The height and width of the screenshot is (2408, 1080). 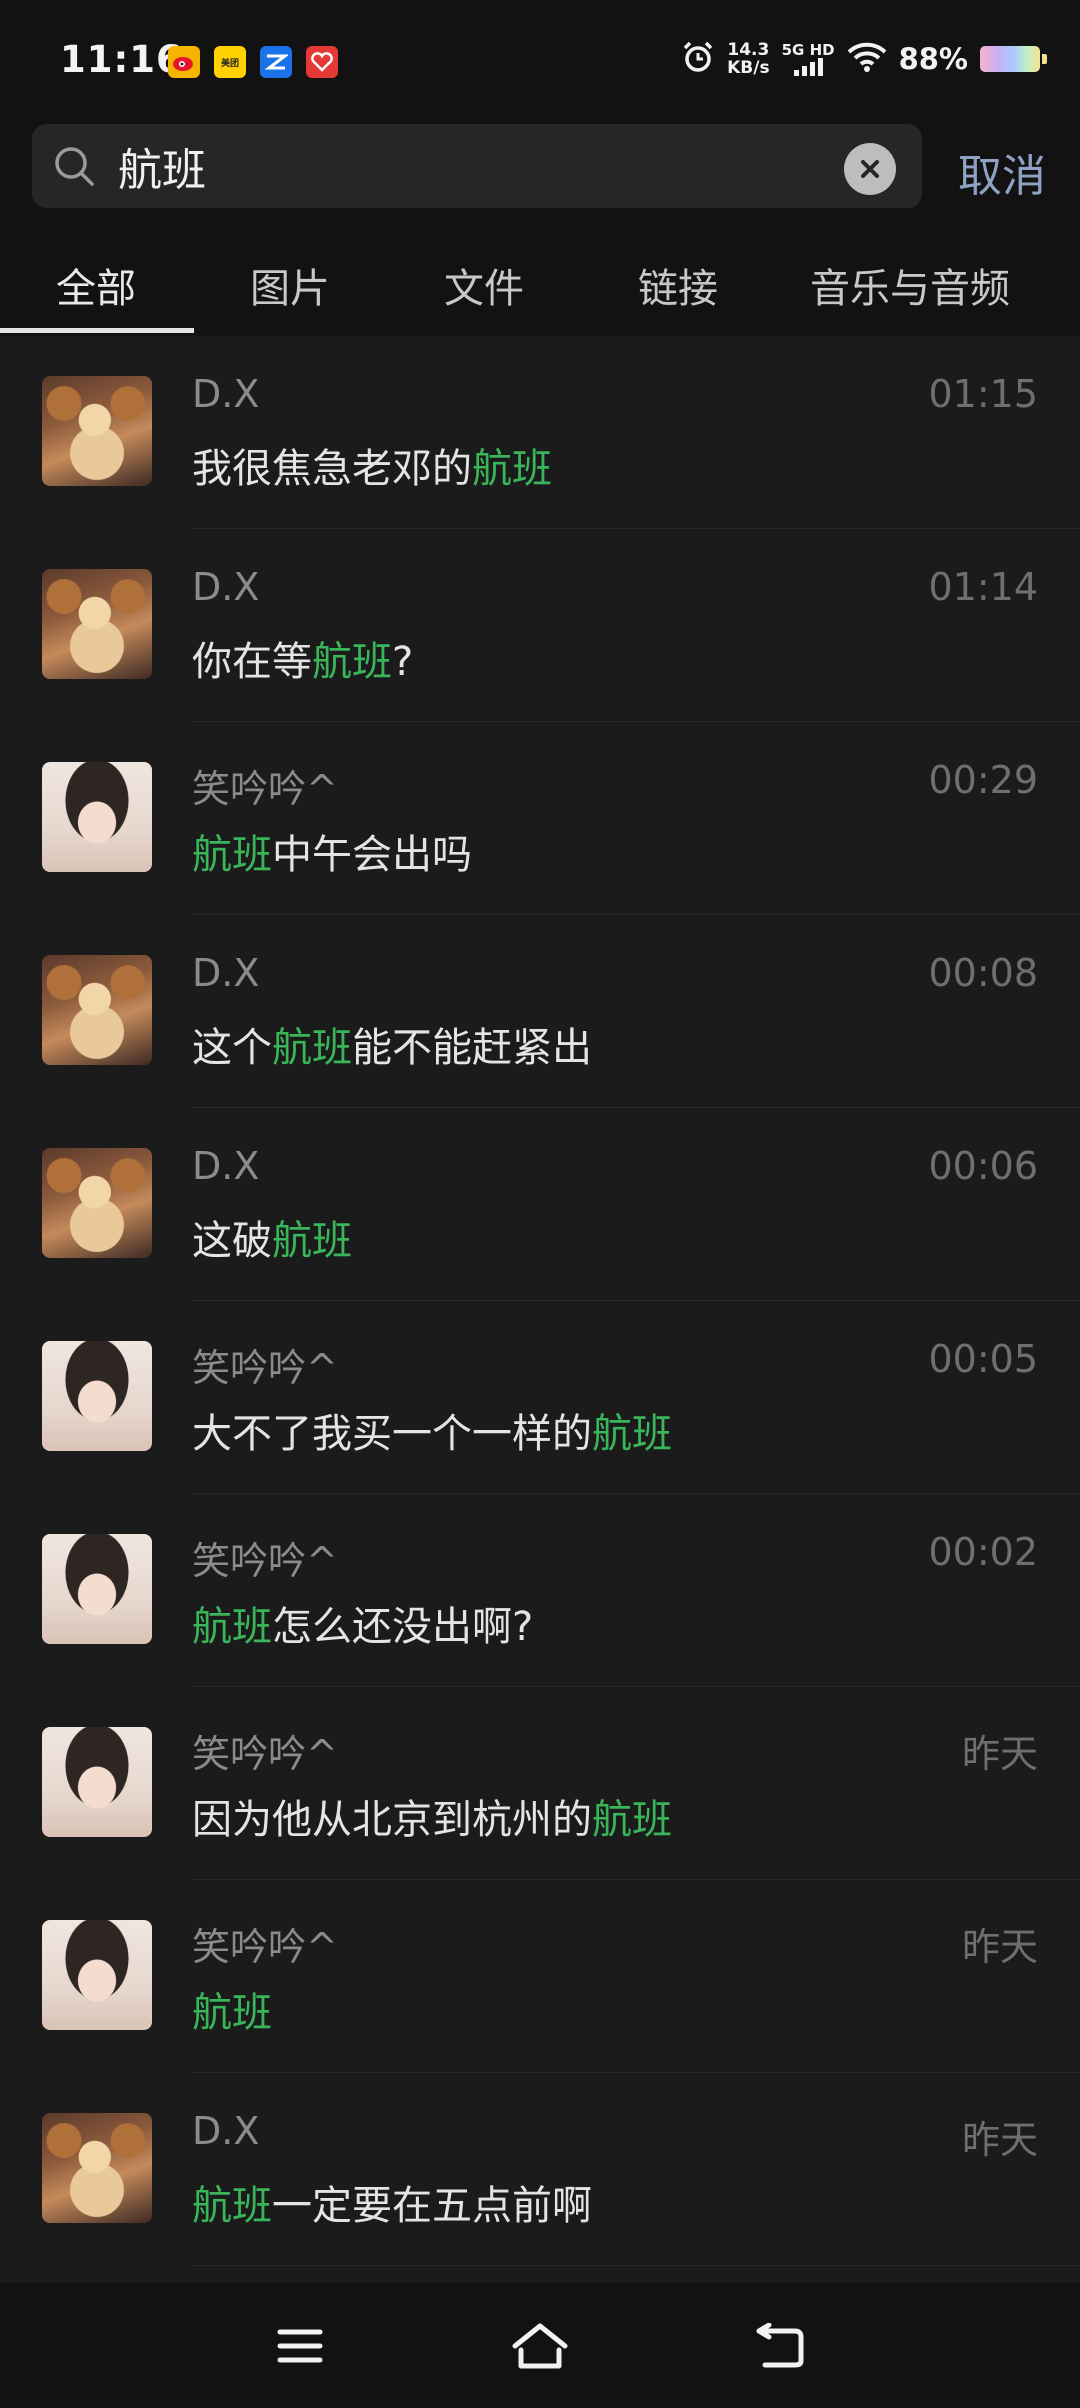 I want to click on message-snippet: 因为他从北京到杭州的航班, so click(x=432, y=1816).